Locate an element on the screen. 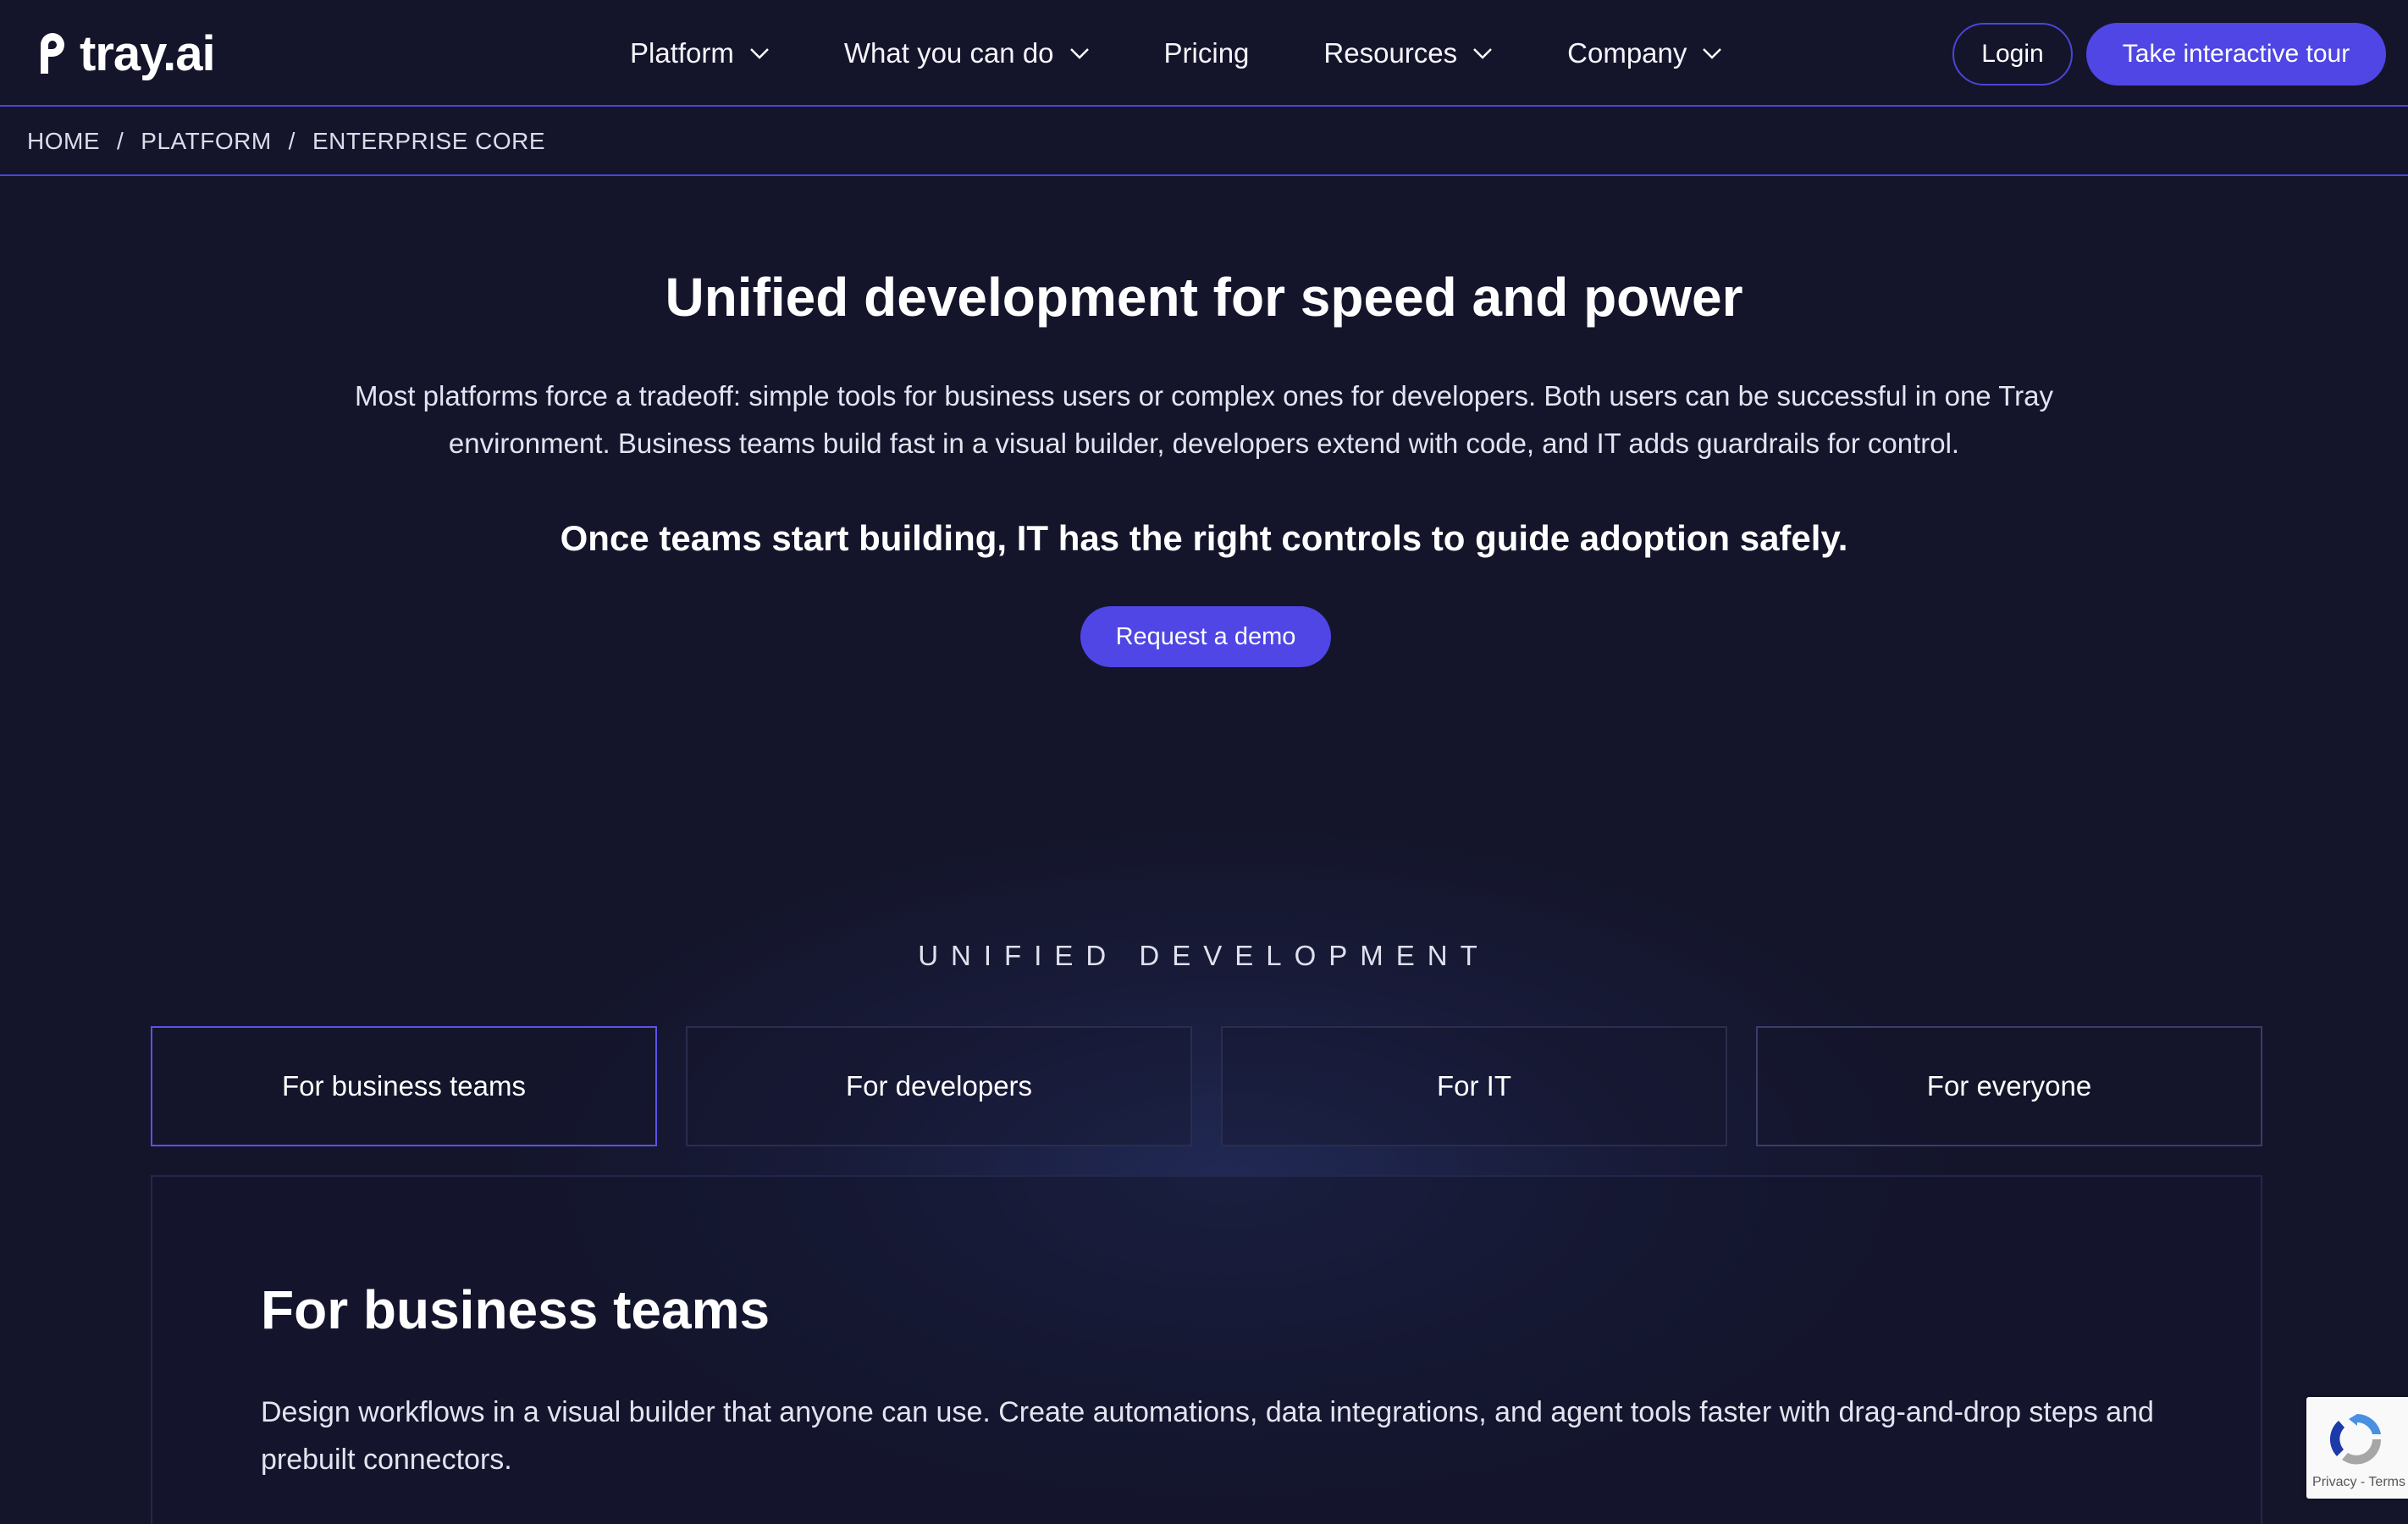 This screenshot has height=1524, width=2408. recaptcha-links: Privacy - Terms is located at coordinates (2357, 1482).